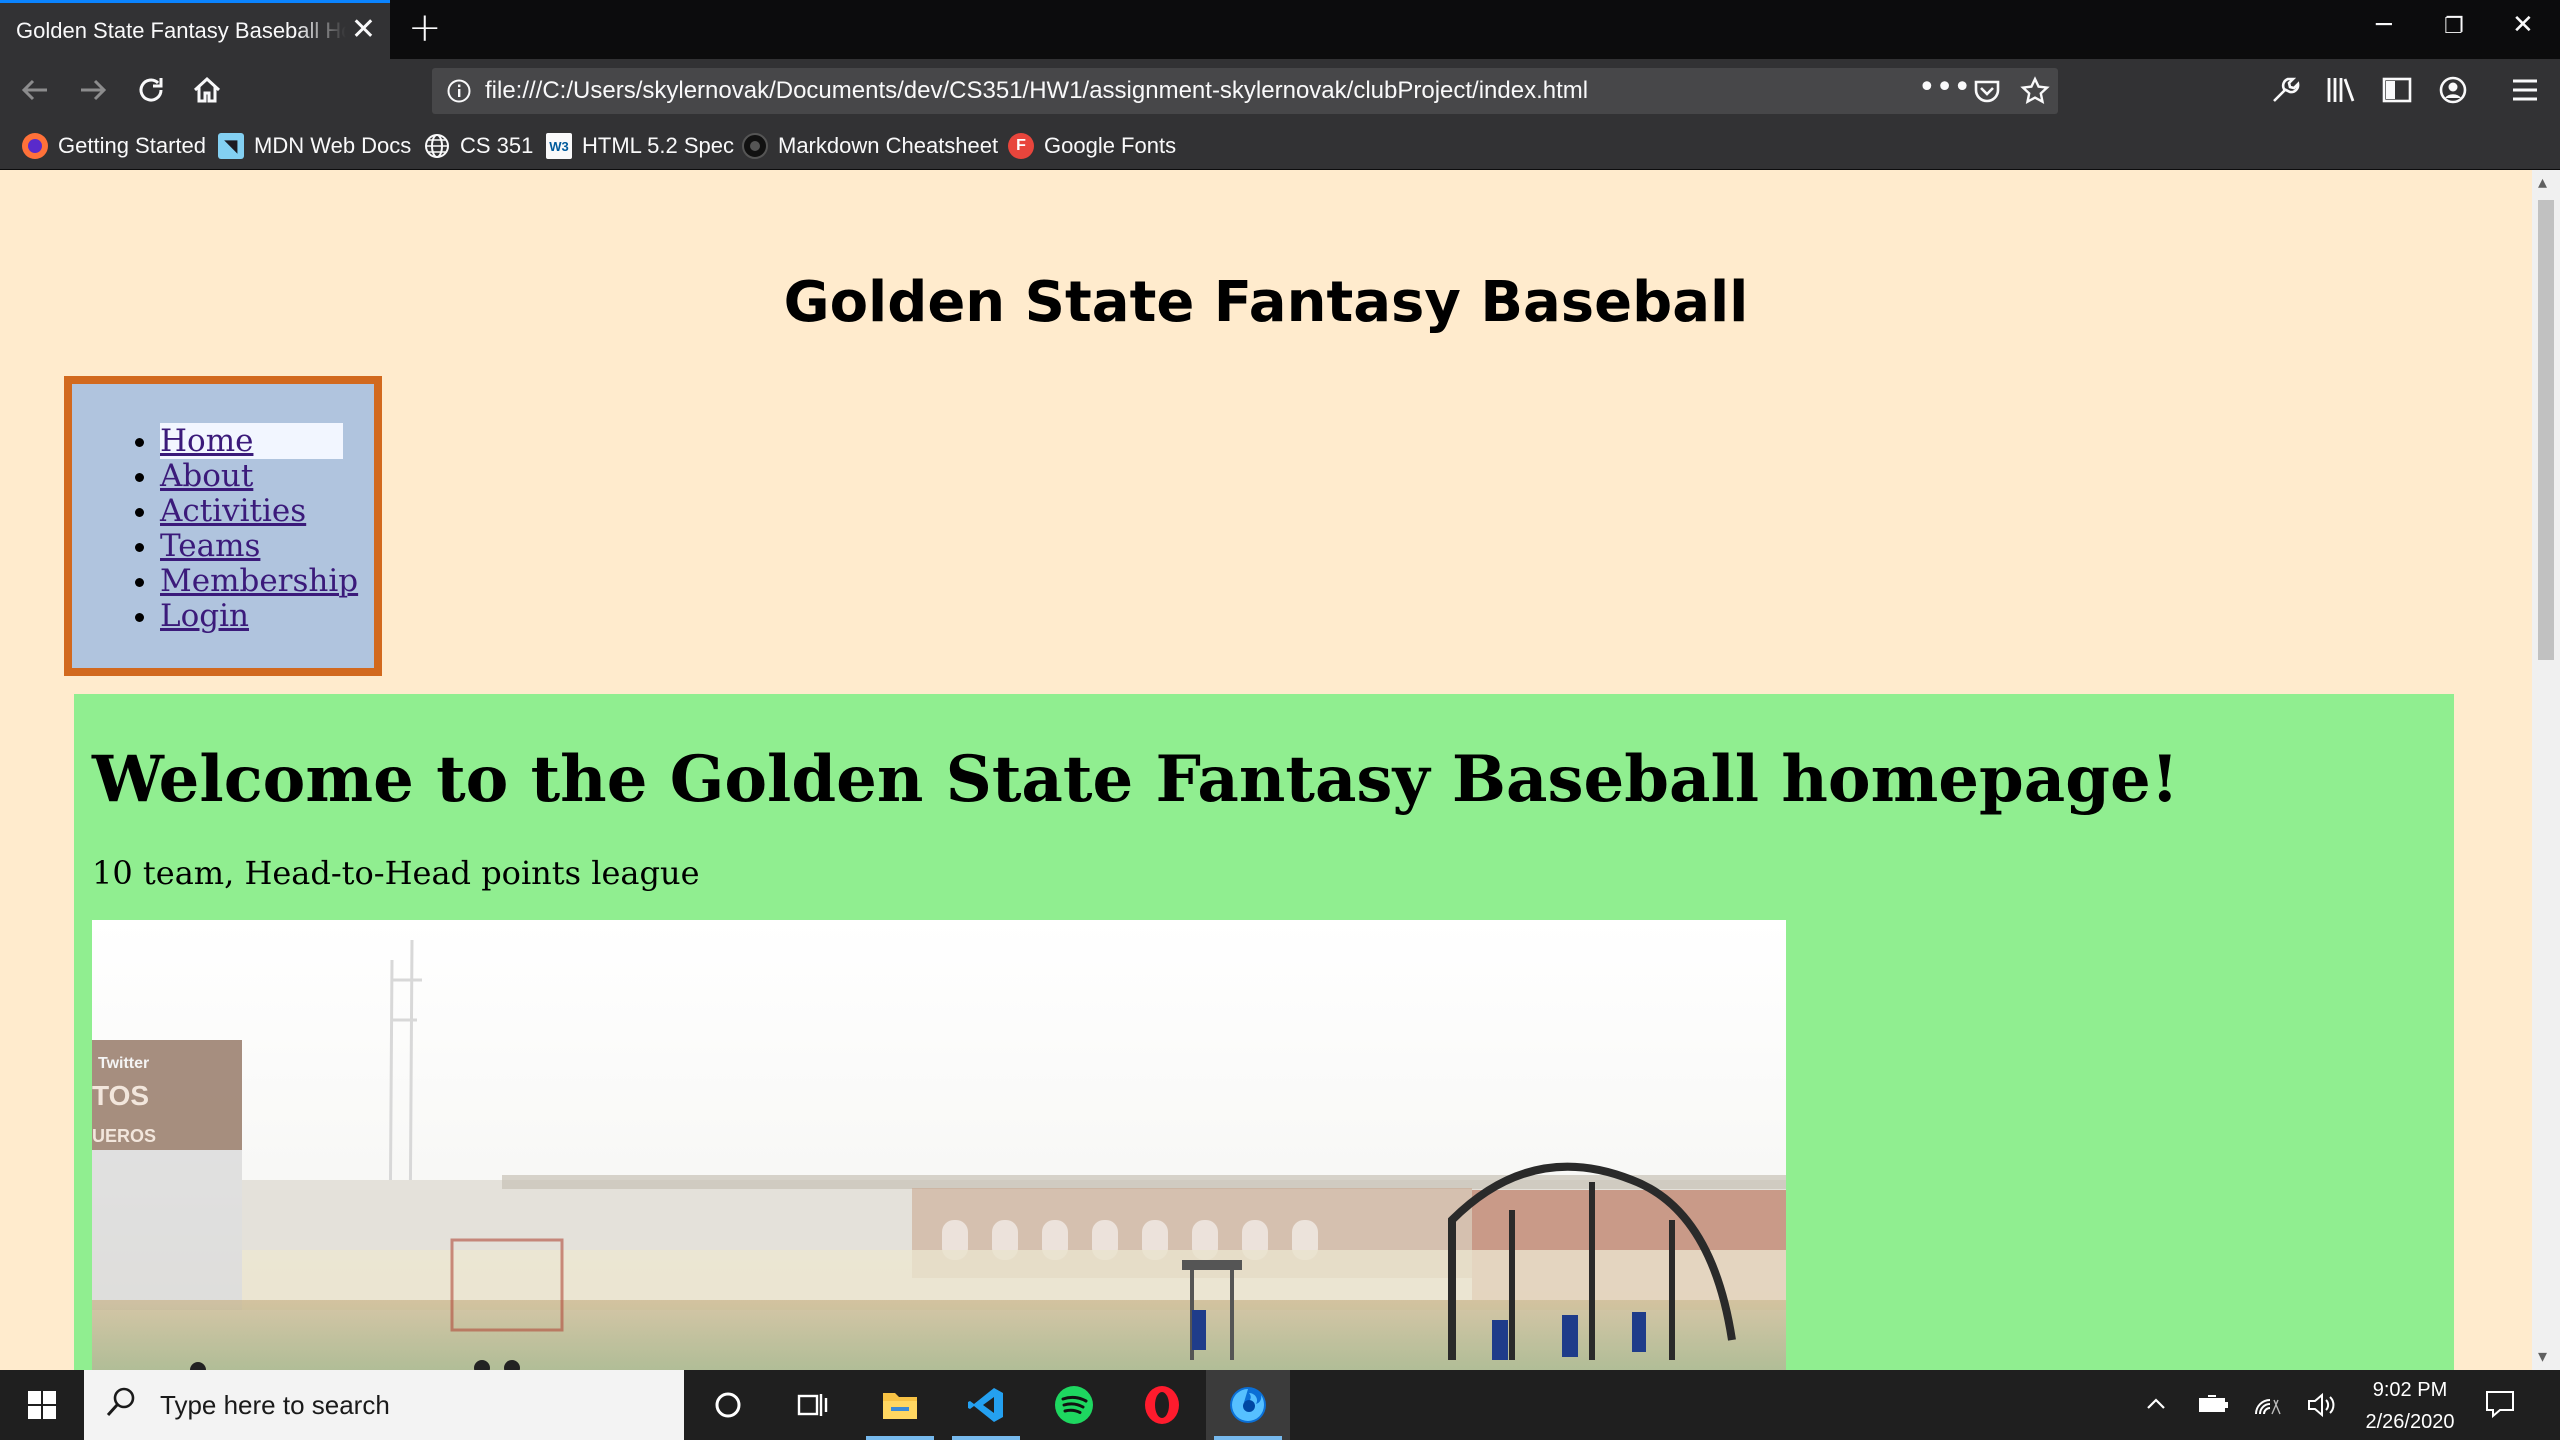 Image resolution: width=2560 pixels, height=1440 pixels. I want to click on bookmark-star-icon, so click(2035, 93).